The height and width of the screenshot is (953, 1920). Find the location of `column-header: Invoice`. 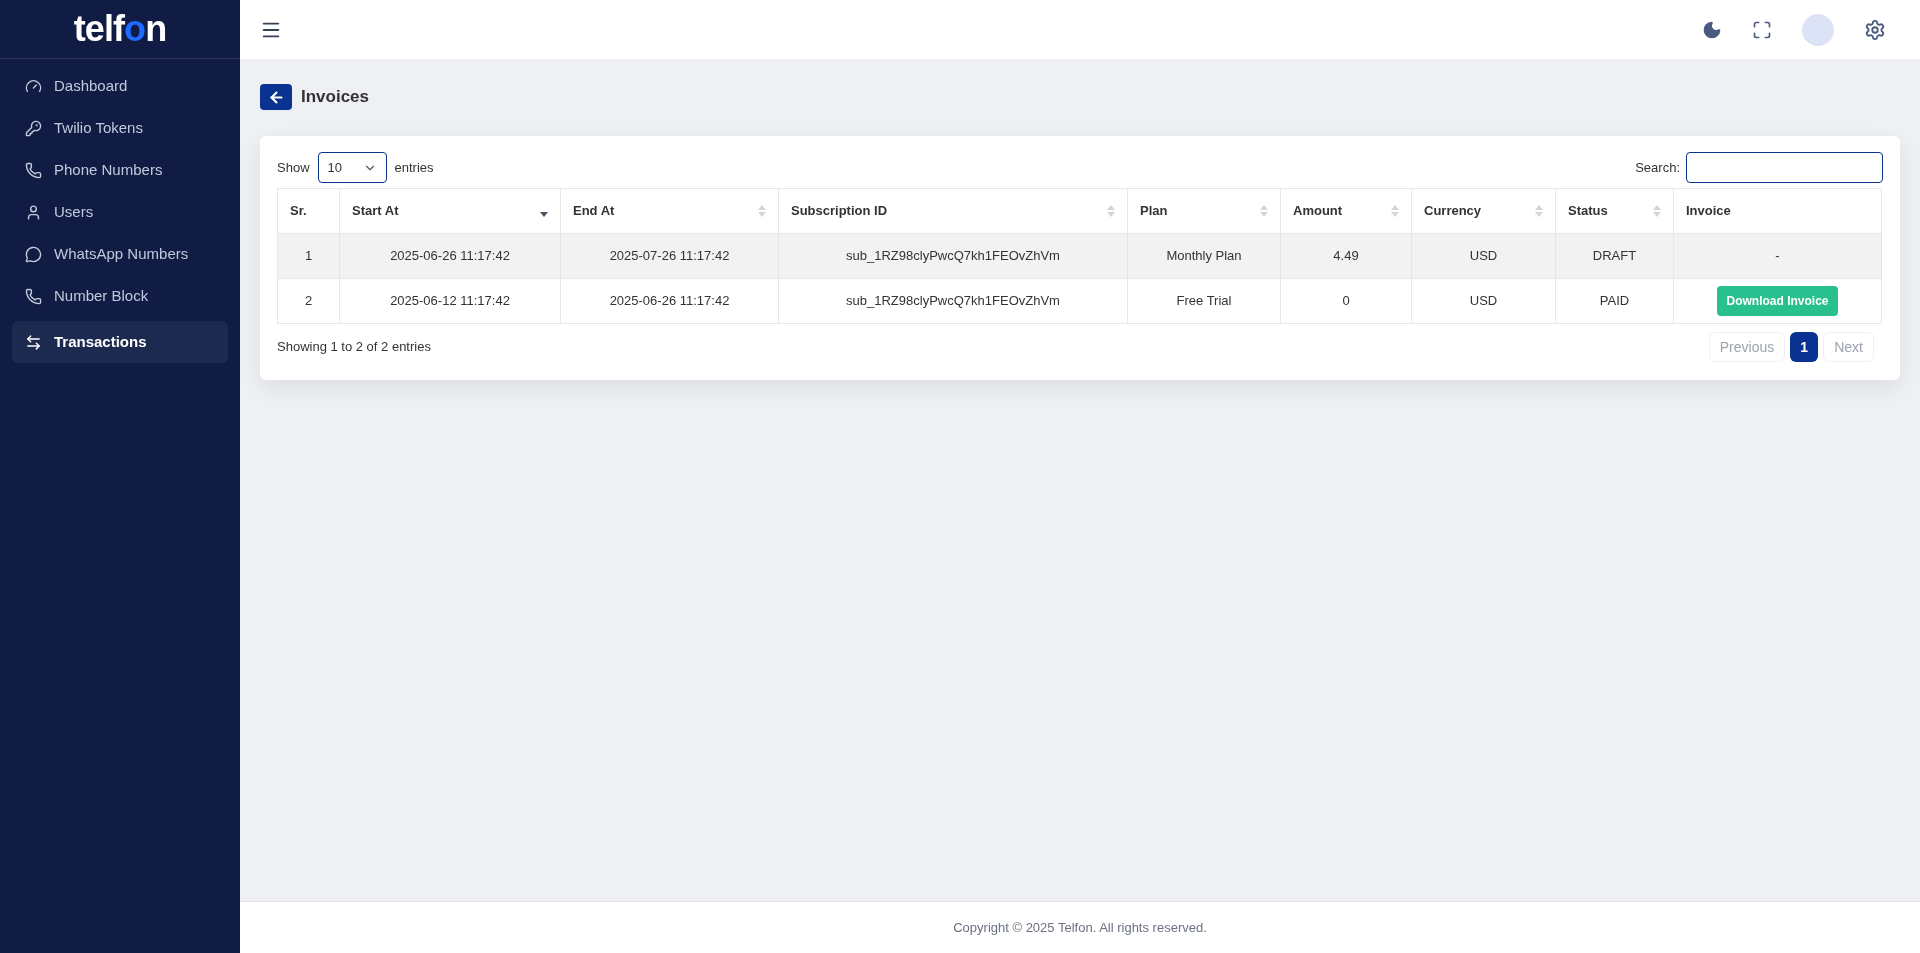

column-header: Invoice is located at coordinates (1777, 211).